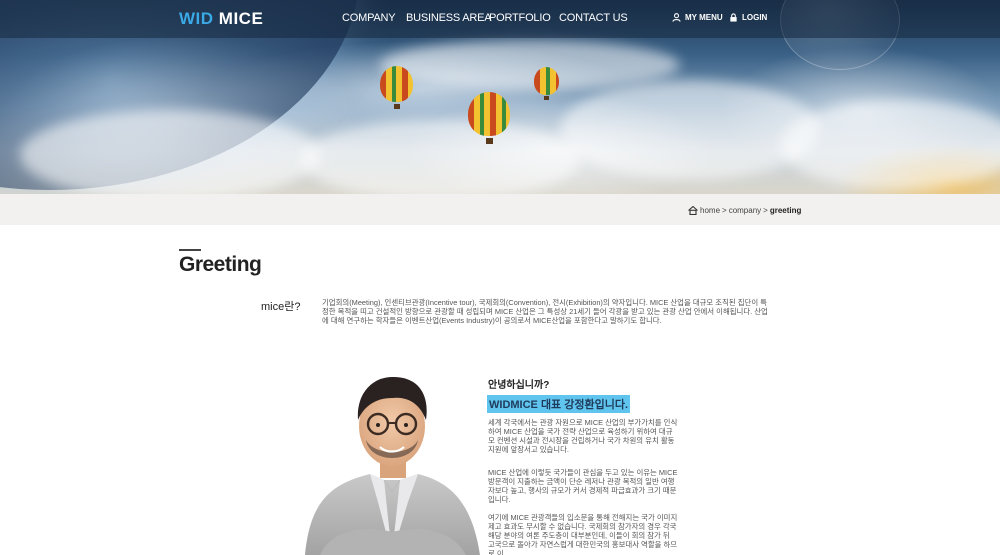 The height and width of the screenshot is (555, 1000). Describe the element at coordinates (500, 209) in the screenshot. I see `breadcrumb-bar` at that location.